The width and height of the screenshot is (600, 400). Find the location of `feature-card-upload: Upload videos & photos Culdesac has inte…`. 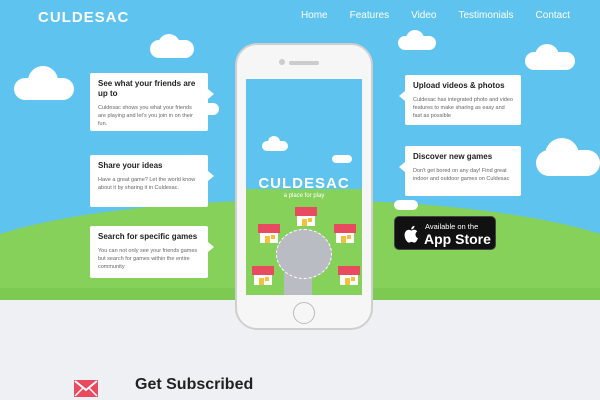

feature-card-upload: Upload videos & photos Culdesac has inte… is located at coordinates (460, 100).